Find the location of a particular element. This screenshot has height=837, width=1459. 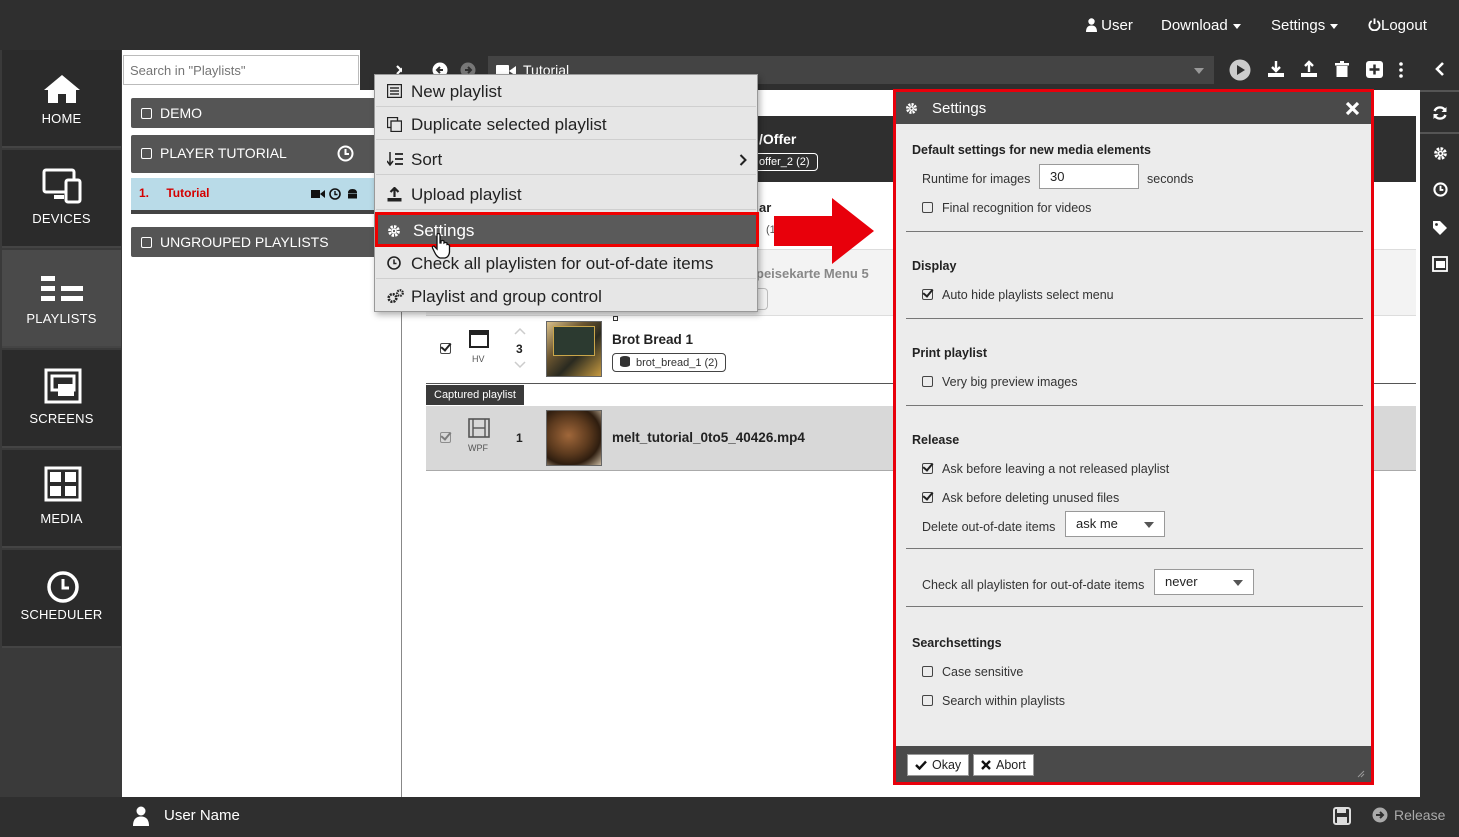

add-icon is located at coordinates (1374, 69).